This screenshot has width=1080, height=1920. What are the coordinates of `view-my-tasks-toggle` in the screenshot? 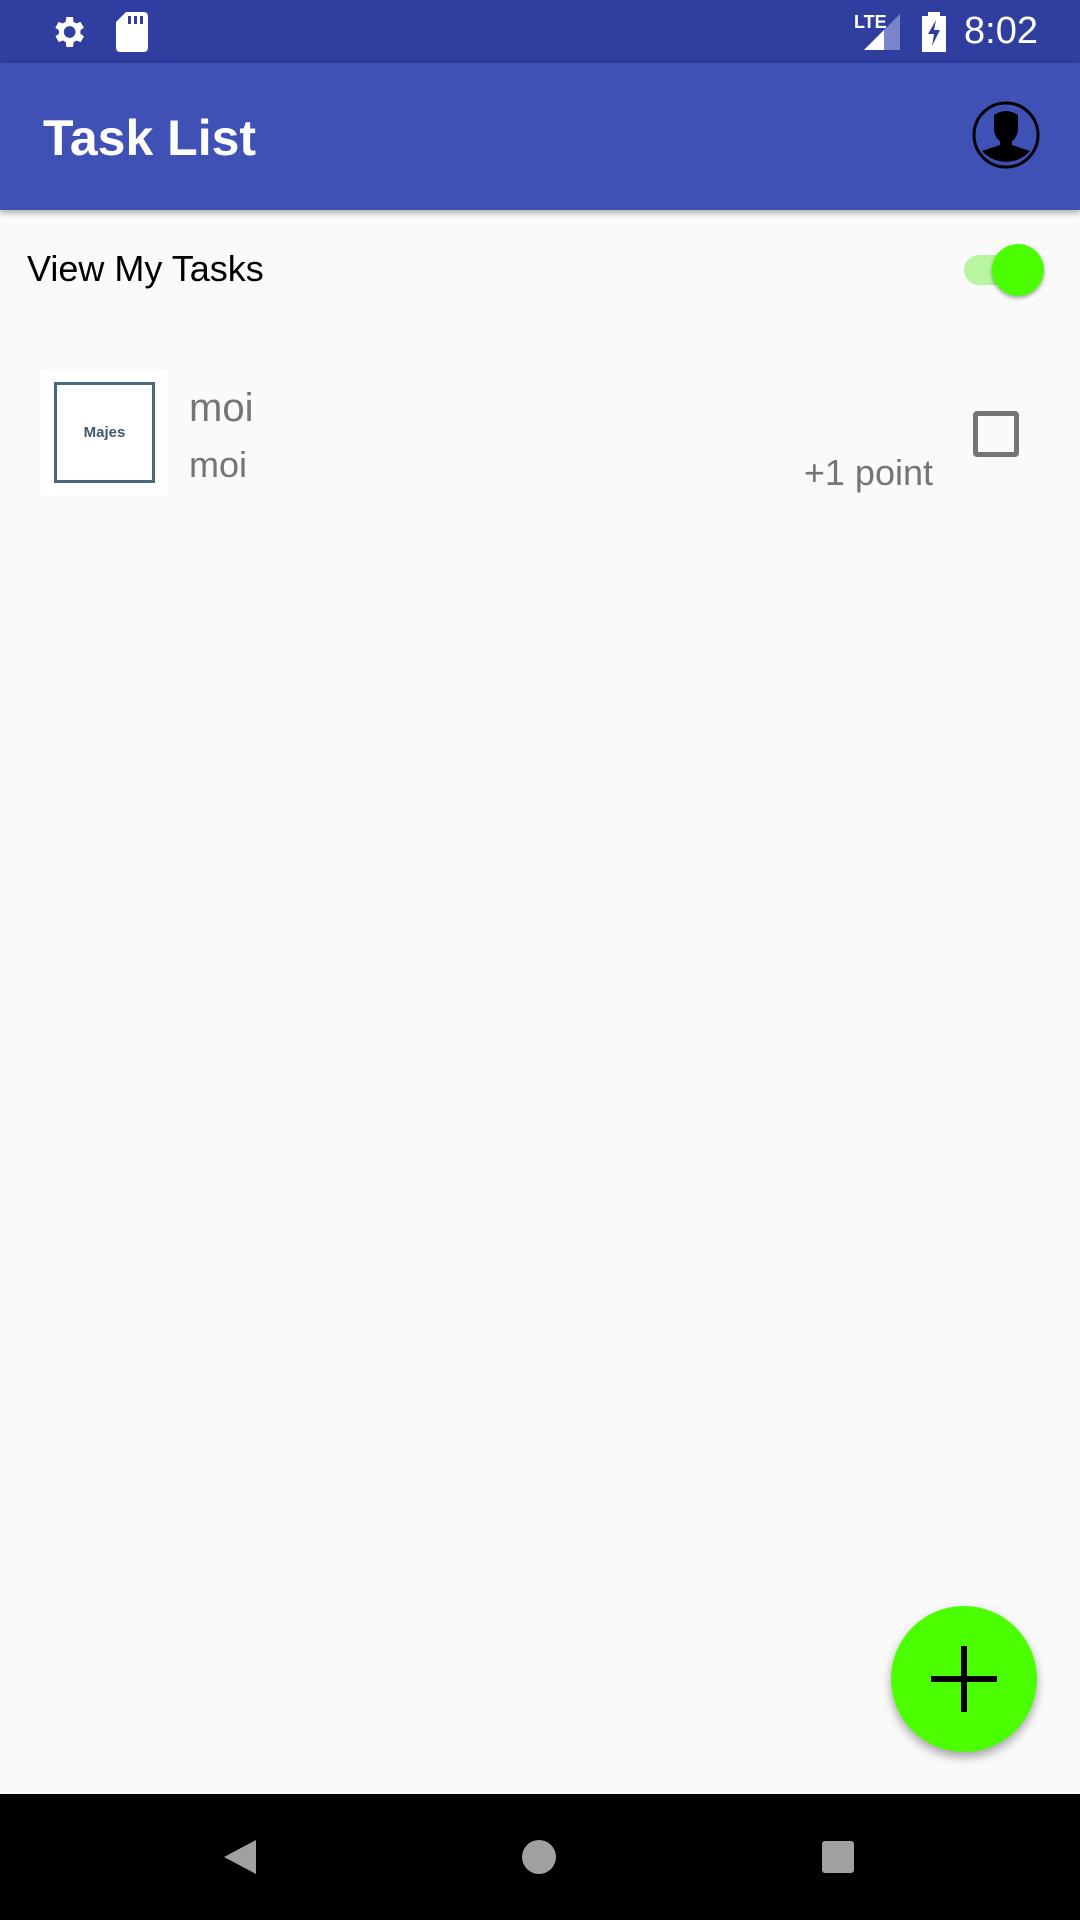 It's located at (1005, 270).